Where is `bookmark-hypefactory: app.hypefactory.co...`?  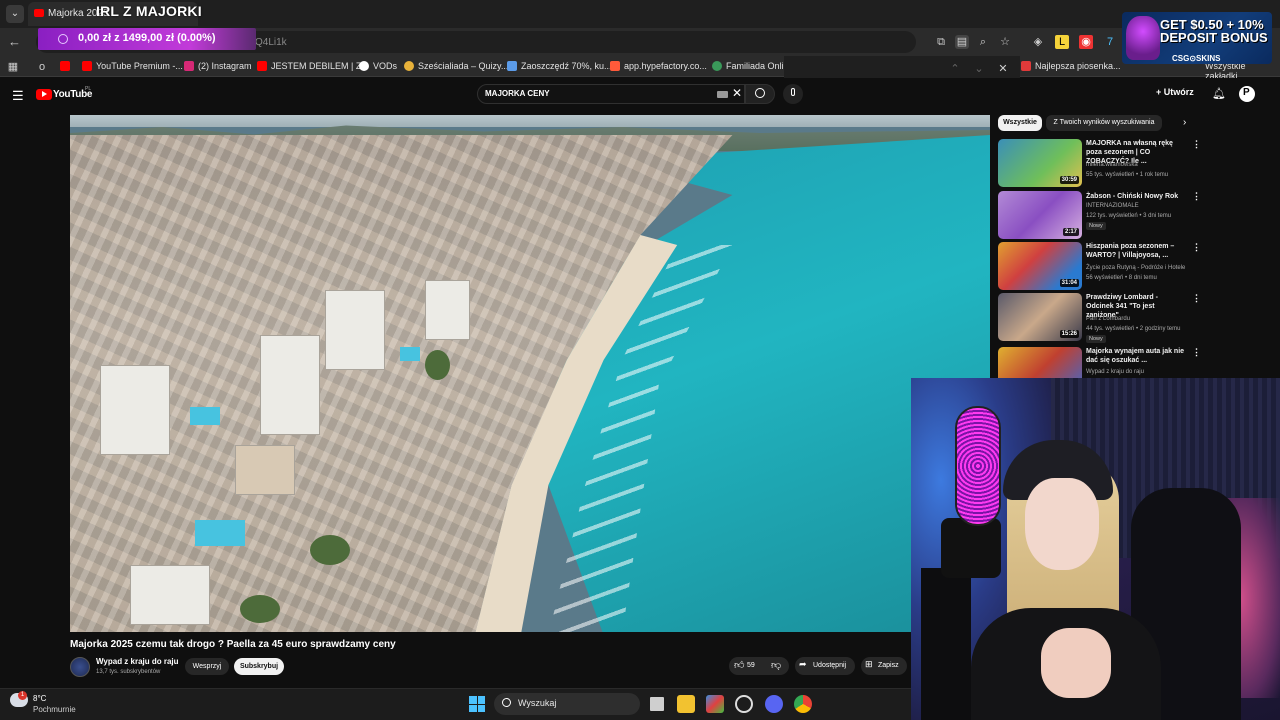 bookmark-hypefactory: app.hypefactory.co... is located at coordinates (665, 66).